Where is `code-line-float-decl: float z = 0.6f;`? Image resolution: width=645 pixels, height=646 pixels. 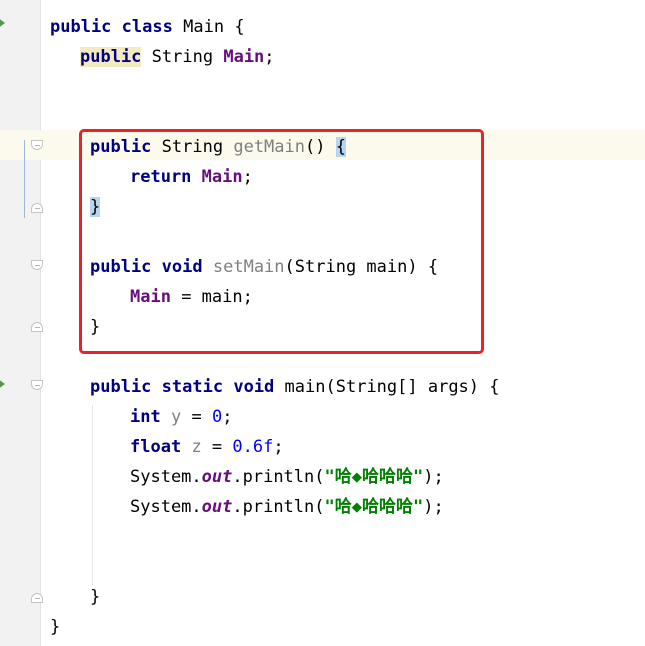
code-line-float-decl: float z = 0.6f; is located at coordinates (207, 447).